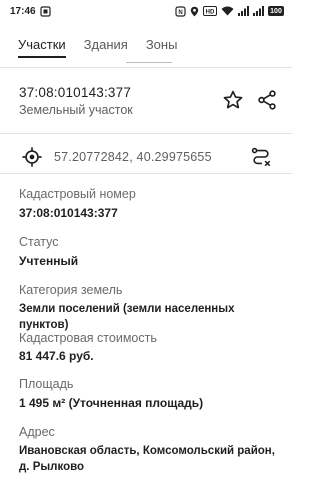 The width and height of the screenshot is (320, 480). What do you see at coordinates (75, 92) in the screenshot?
I see `cadastral-id-title: 37:08:010143:377` at bounding box center [75, 92].